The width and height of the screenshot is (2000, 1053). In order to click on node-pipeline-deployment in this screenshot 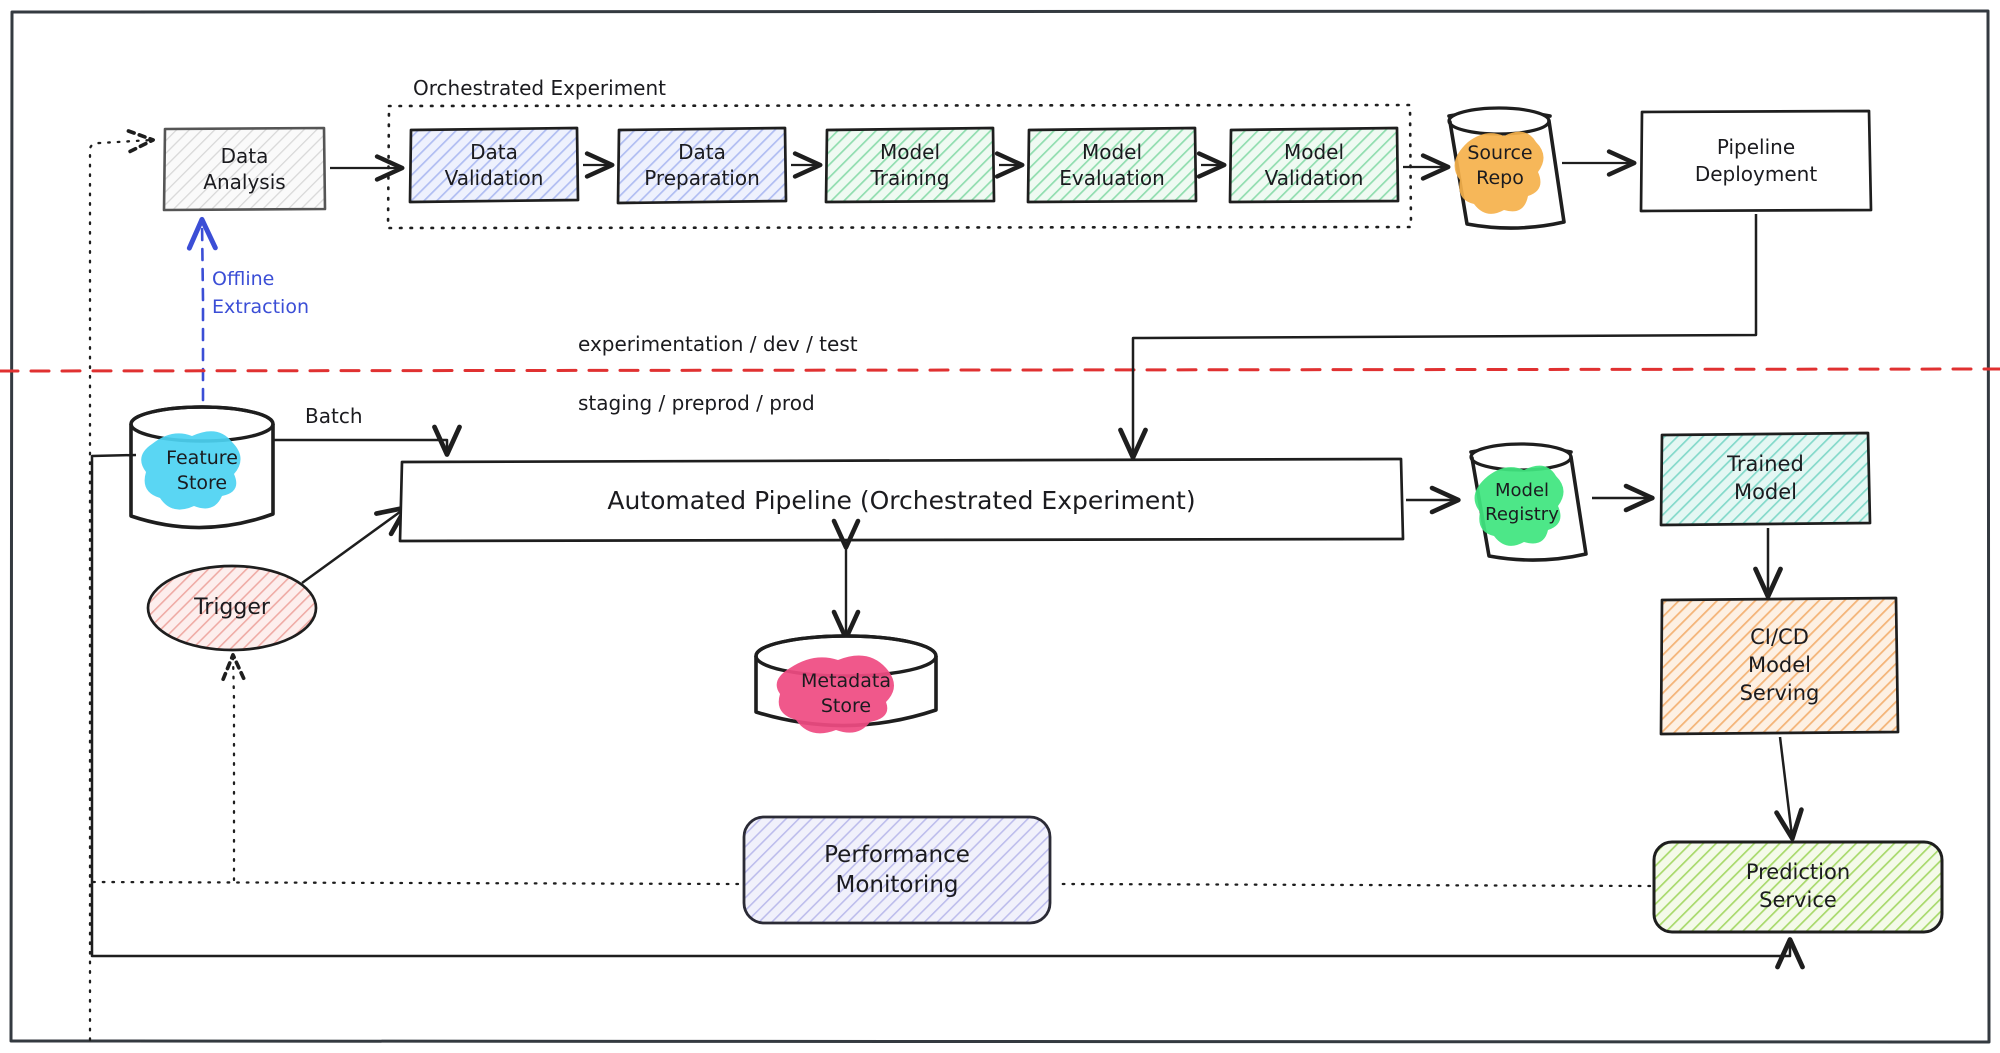, I will do `click(1756, 161)`.